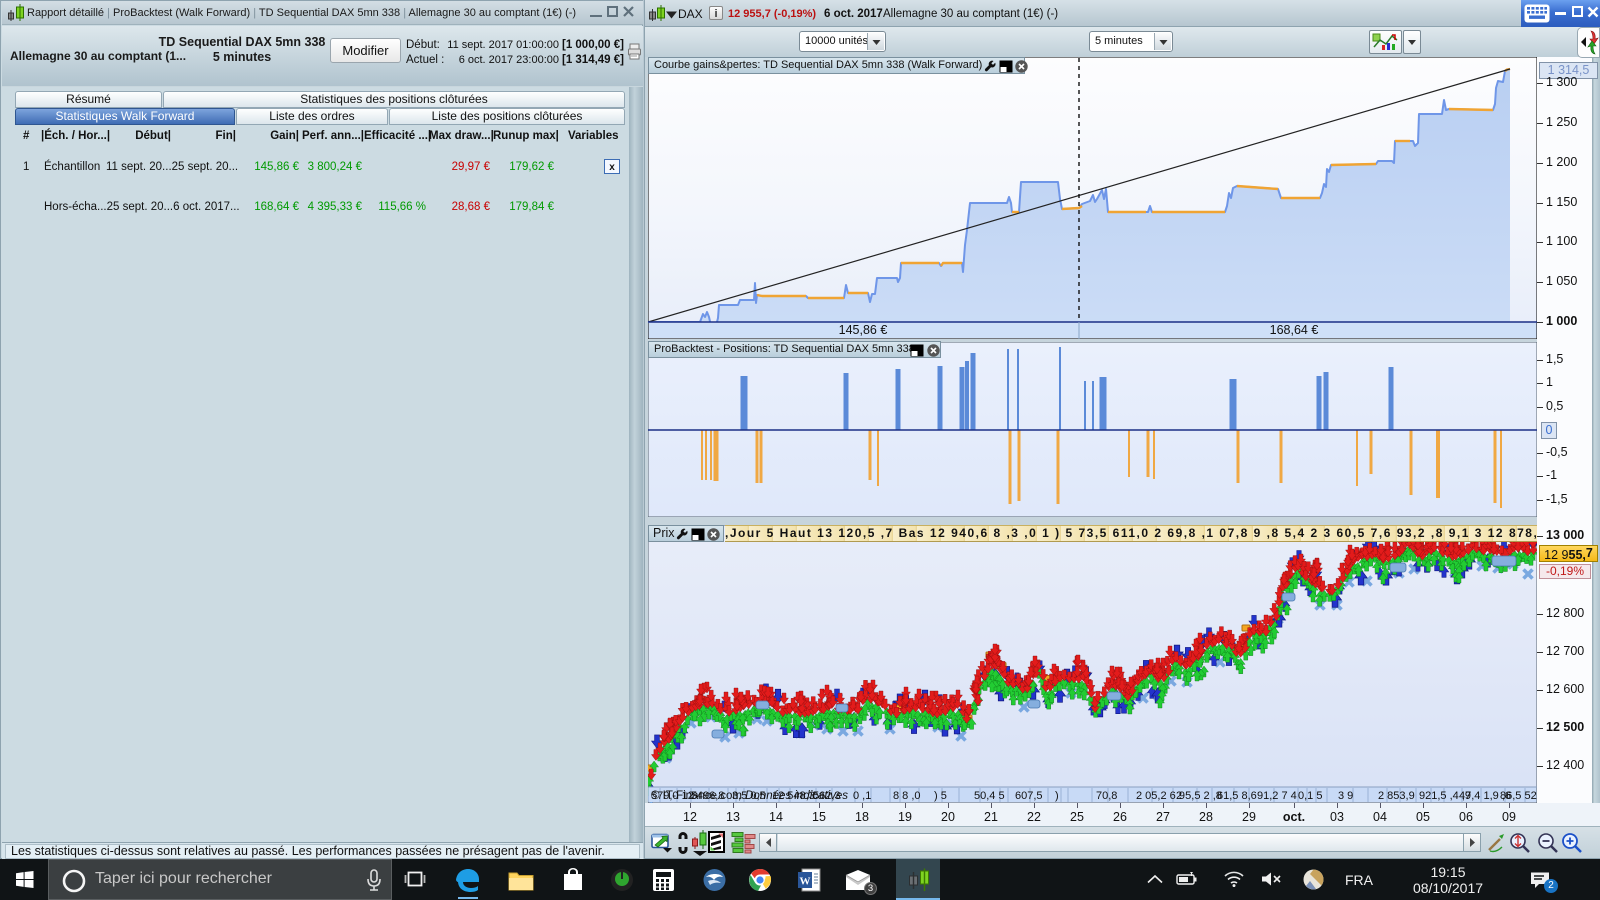 Image resolution: width=1600 pixels, height=900 pixels. I want to click on svg-text: 168,64 €, so click(1294, 330).